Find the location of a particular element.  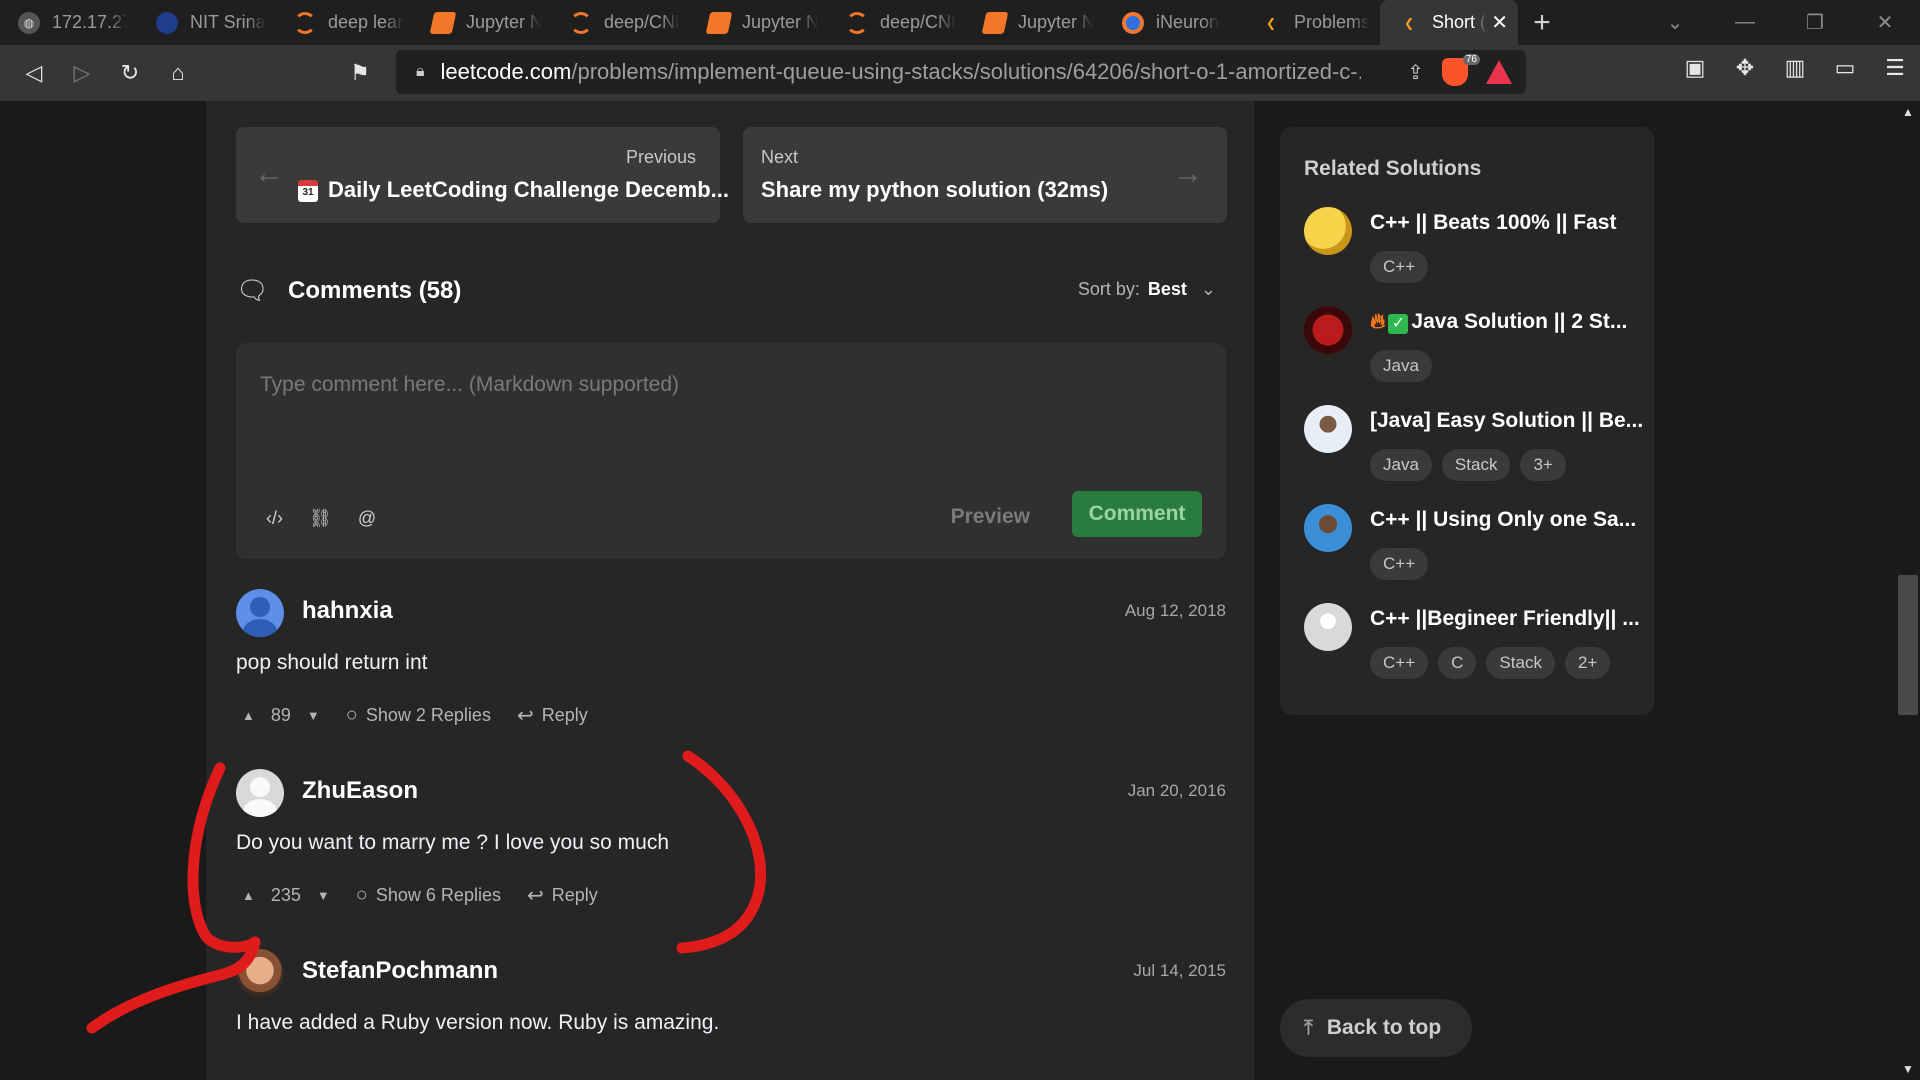

reload-button: ↻ is located at coordinates (130, 73).